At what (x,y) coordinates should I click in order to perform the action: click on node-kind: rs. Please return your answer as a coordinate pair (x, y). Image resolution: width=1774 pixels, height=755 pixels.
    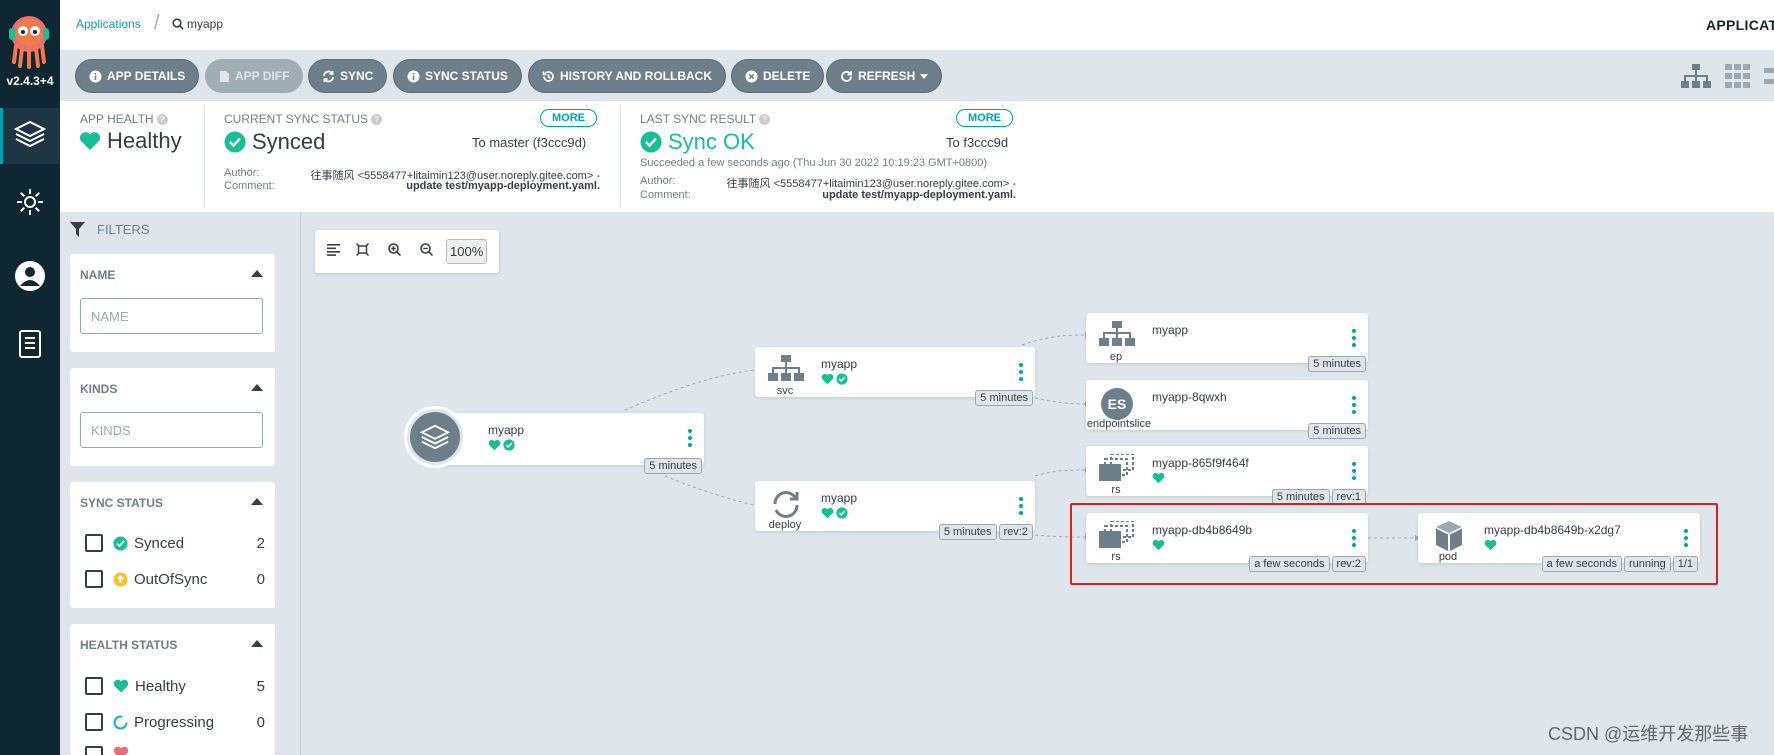
    Looking at the image, I should click on (1116, 490).